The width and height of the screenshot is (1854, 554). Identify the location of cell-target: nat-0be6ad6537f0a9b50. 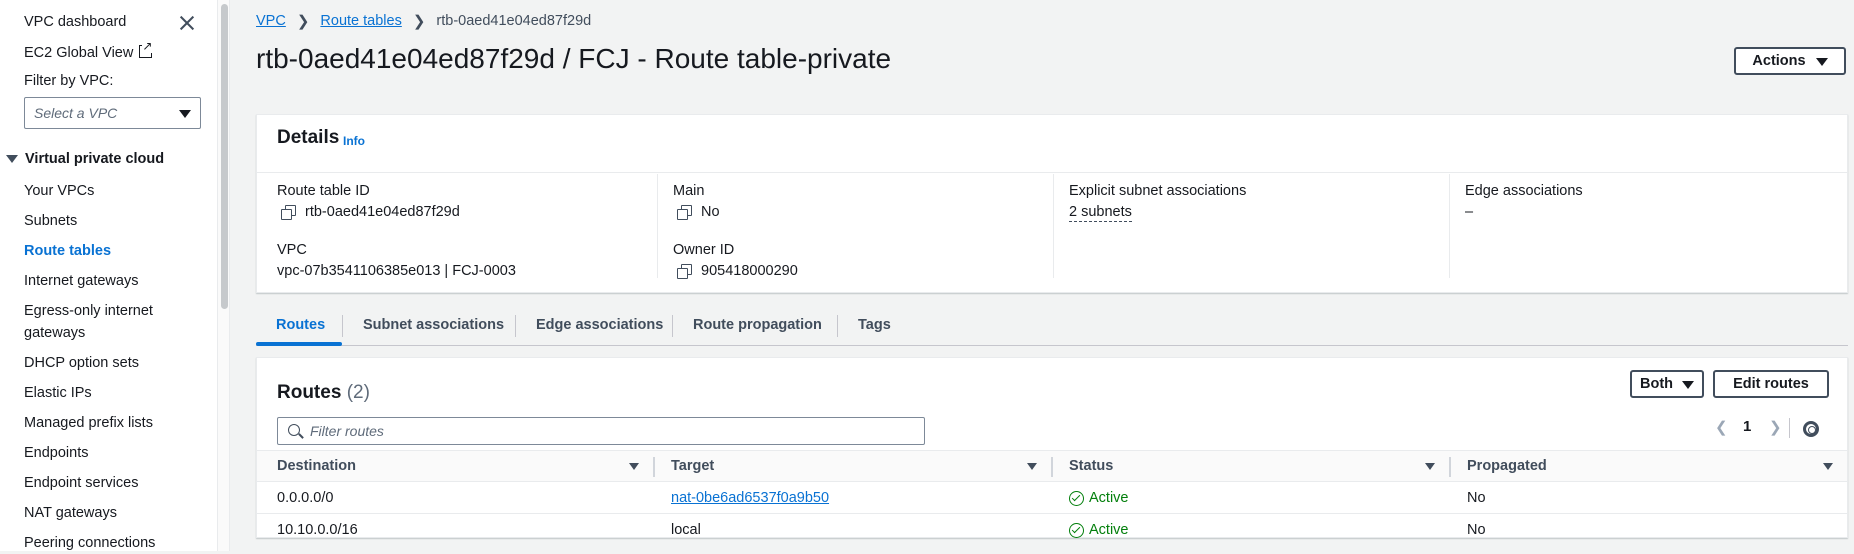
(750, 498).